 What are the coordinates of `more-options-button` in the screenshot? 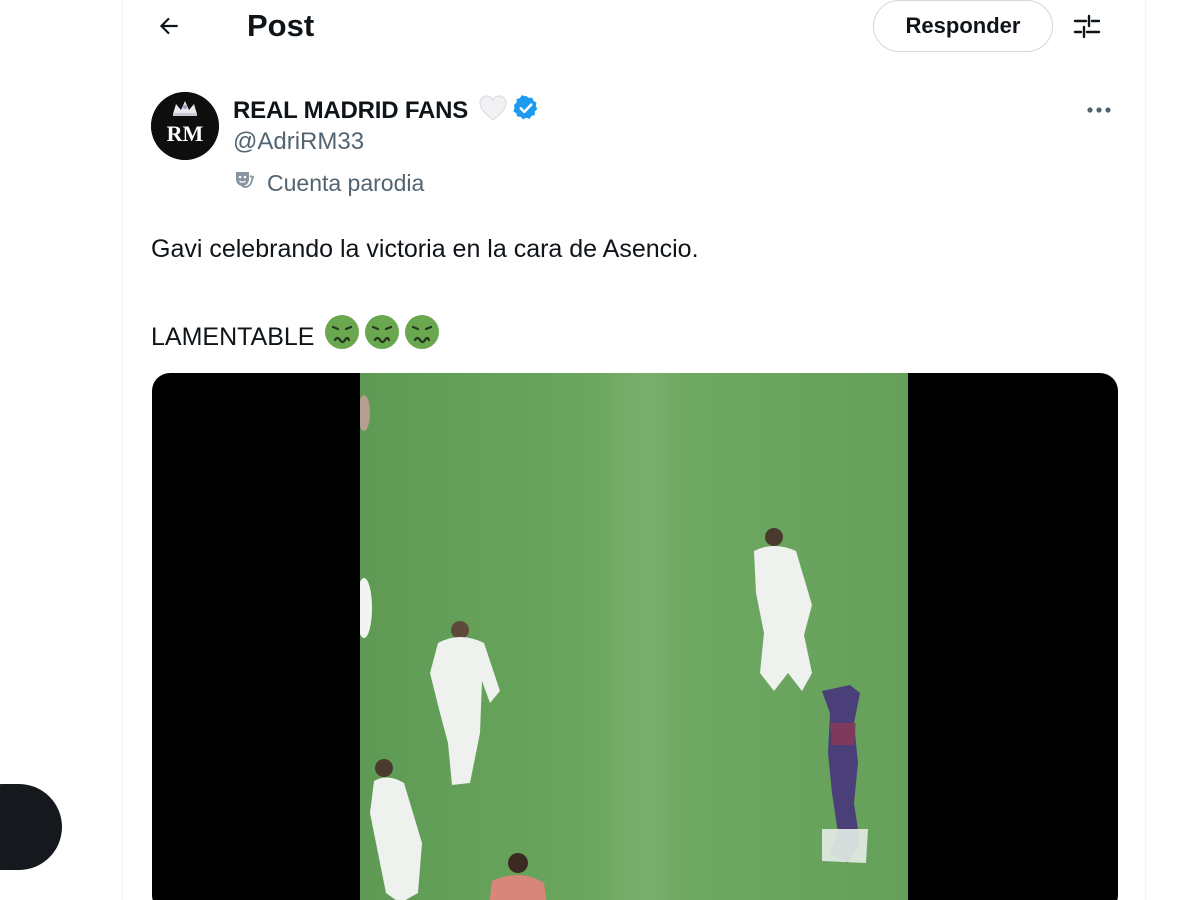 It's located at (1099, 110).